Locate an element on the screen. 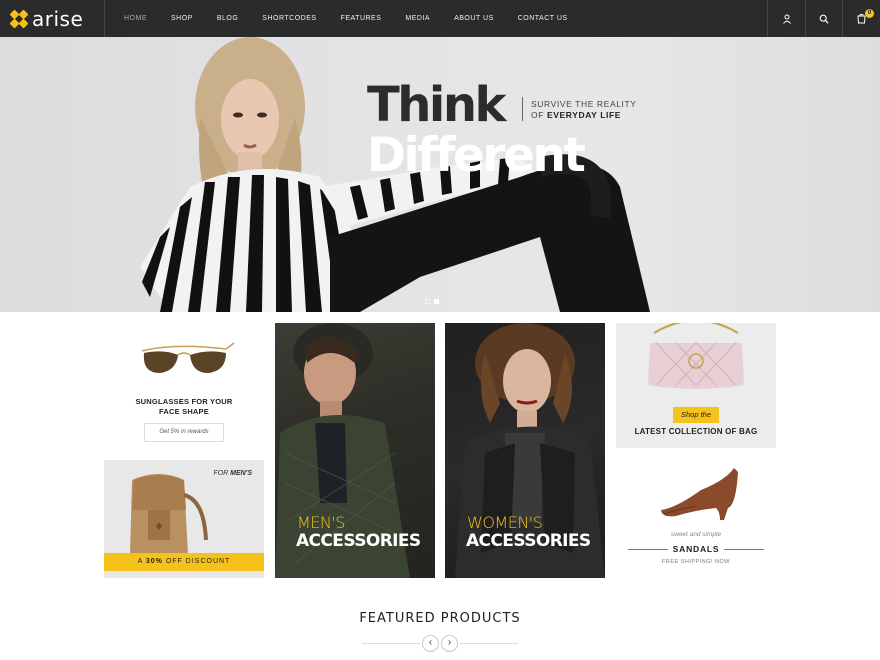  mens-accessories-line-2: ACCESSORIES is located at coordinates (358, 541).